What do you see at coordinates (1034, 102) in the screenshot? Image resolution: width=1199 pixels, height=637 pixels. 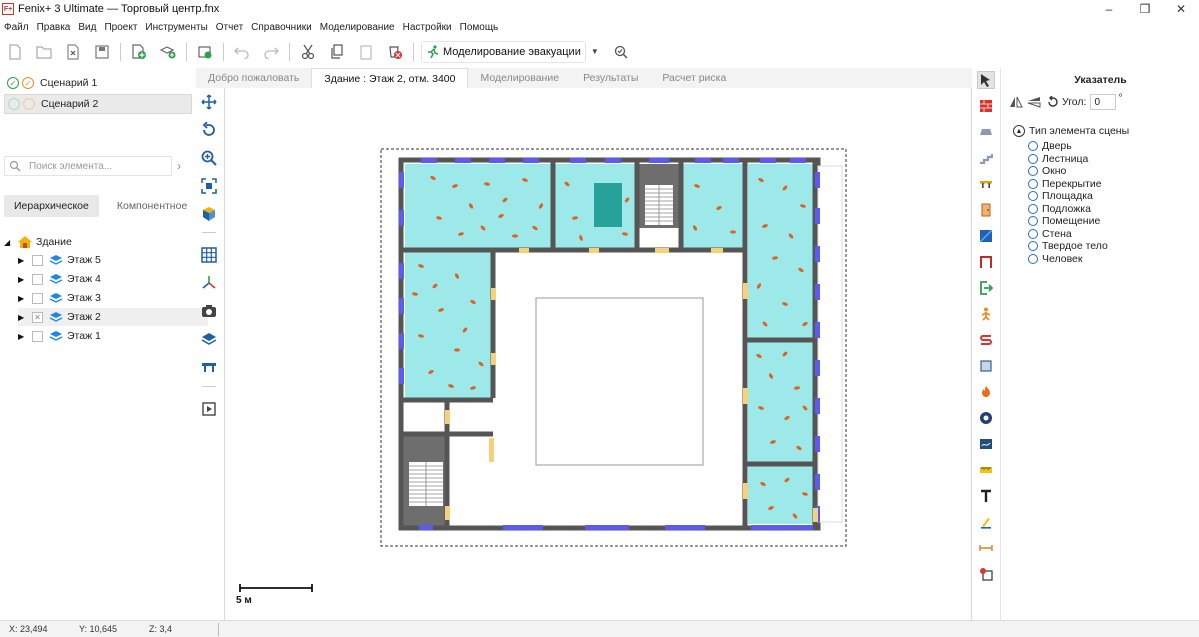 I see `flip-vertical-icon` at bounding box center [1034, 102].